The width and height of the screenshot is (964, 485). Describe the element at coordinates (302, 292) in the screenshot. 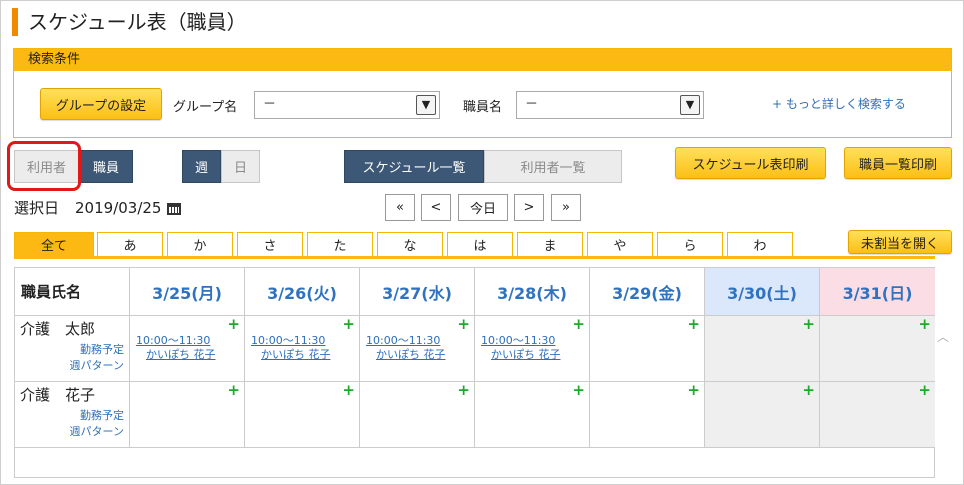

I see `day-header: 3/26(火)` at that location.